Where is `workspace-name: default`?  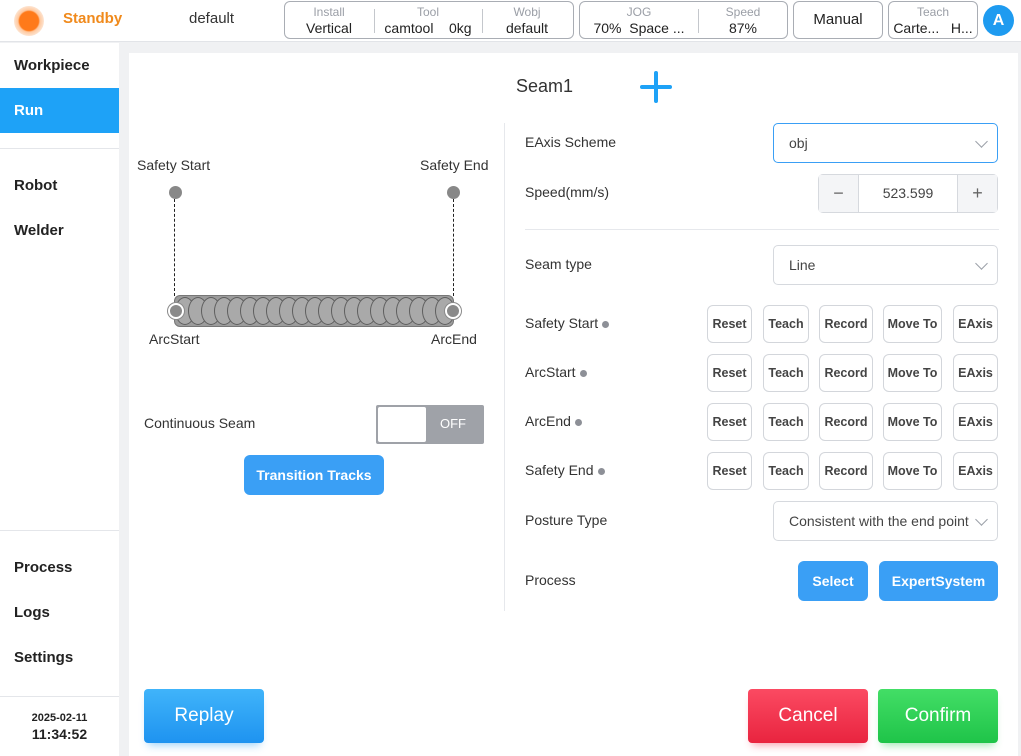
workspace-name: default is located at coordinates (211, 18).